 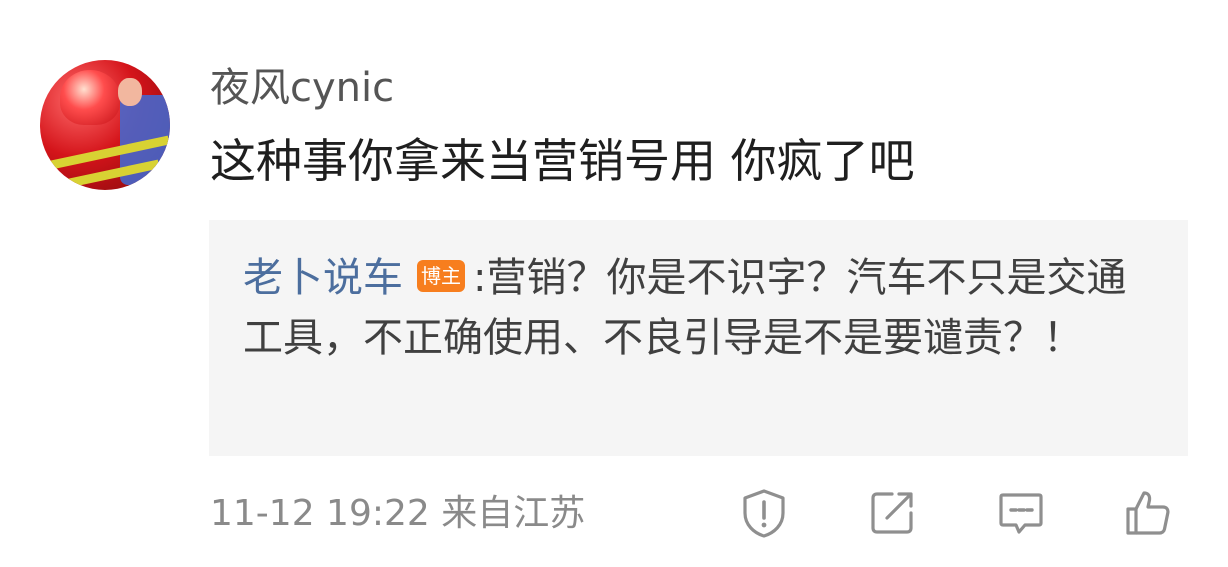 I want to click on avatar-helmet, so click(x=90, y=97).